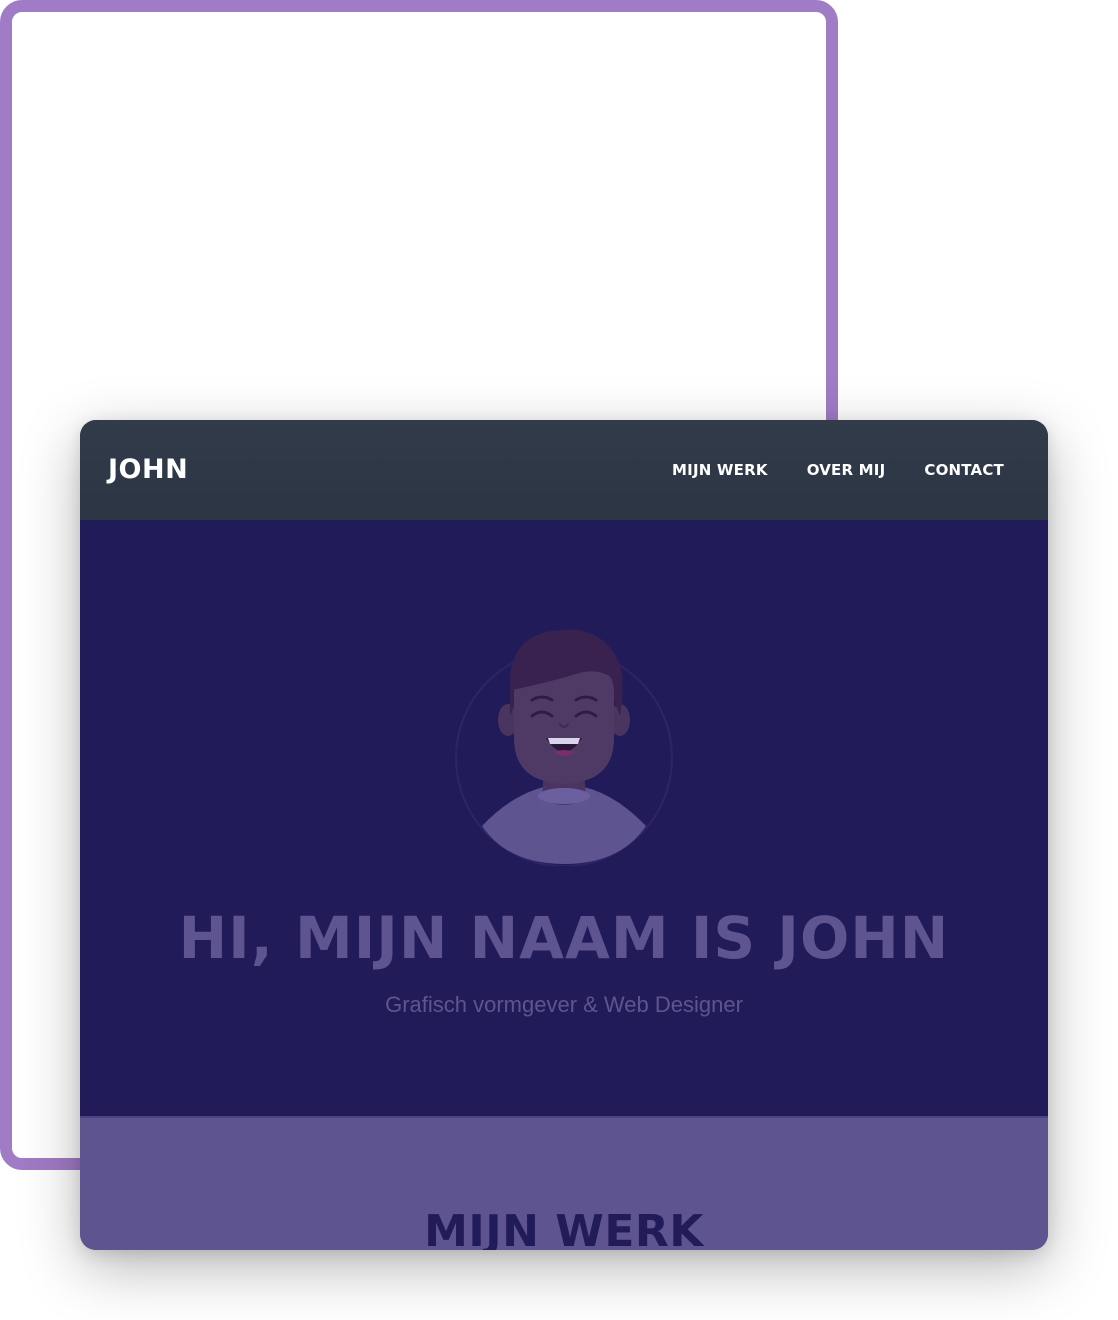 This screenshot has width=1118, height=1320. I want to click on hero-title: HI, MIJN NAAM IS JOHN, so click(564, 938).